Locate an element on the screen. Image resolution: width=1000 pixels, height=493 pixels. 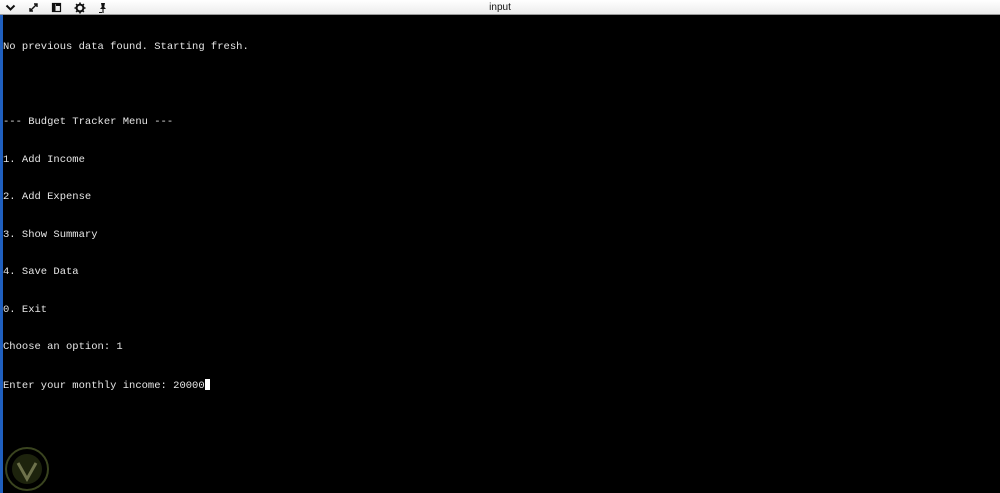
console-input-line: Enter your monthly income: 20000 is located at coordinates (500, 385).